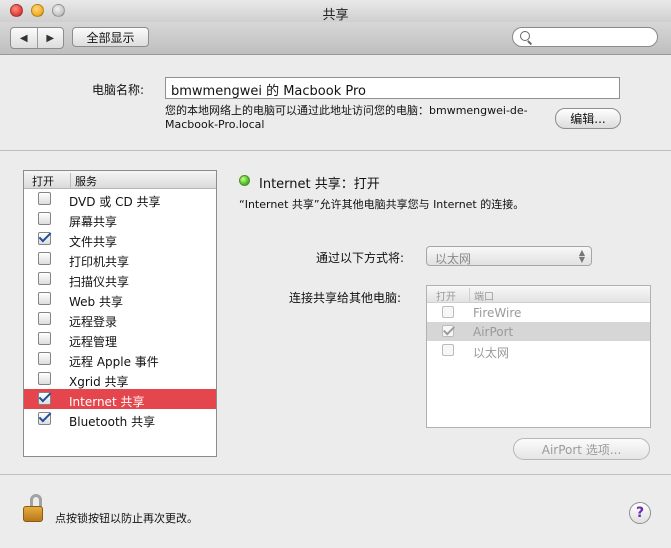 This screenshot has width=671, height=548. I want to click on search-input, so click(596, 38).